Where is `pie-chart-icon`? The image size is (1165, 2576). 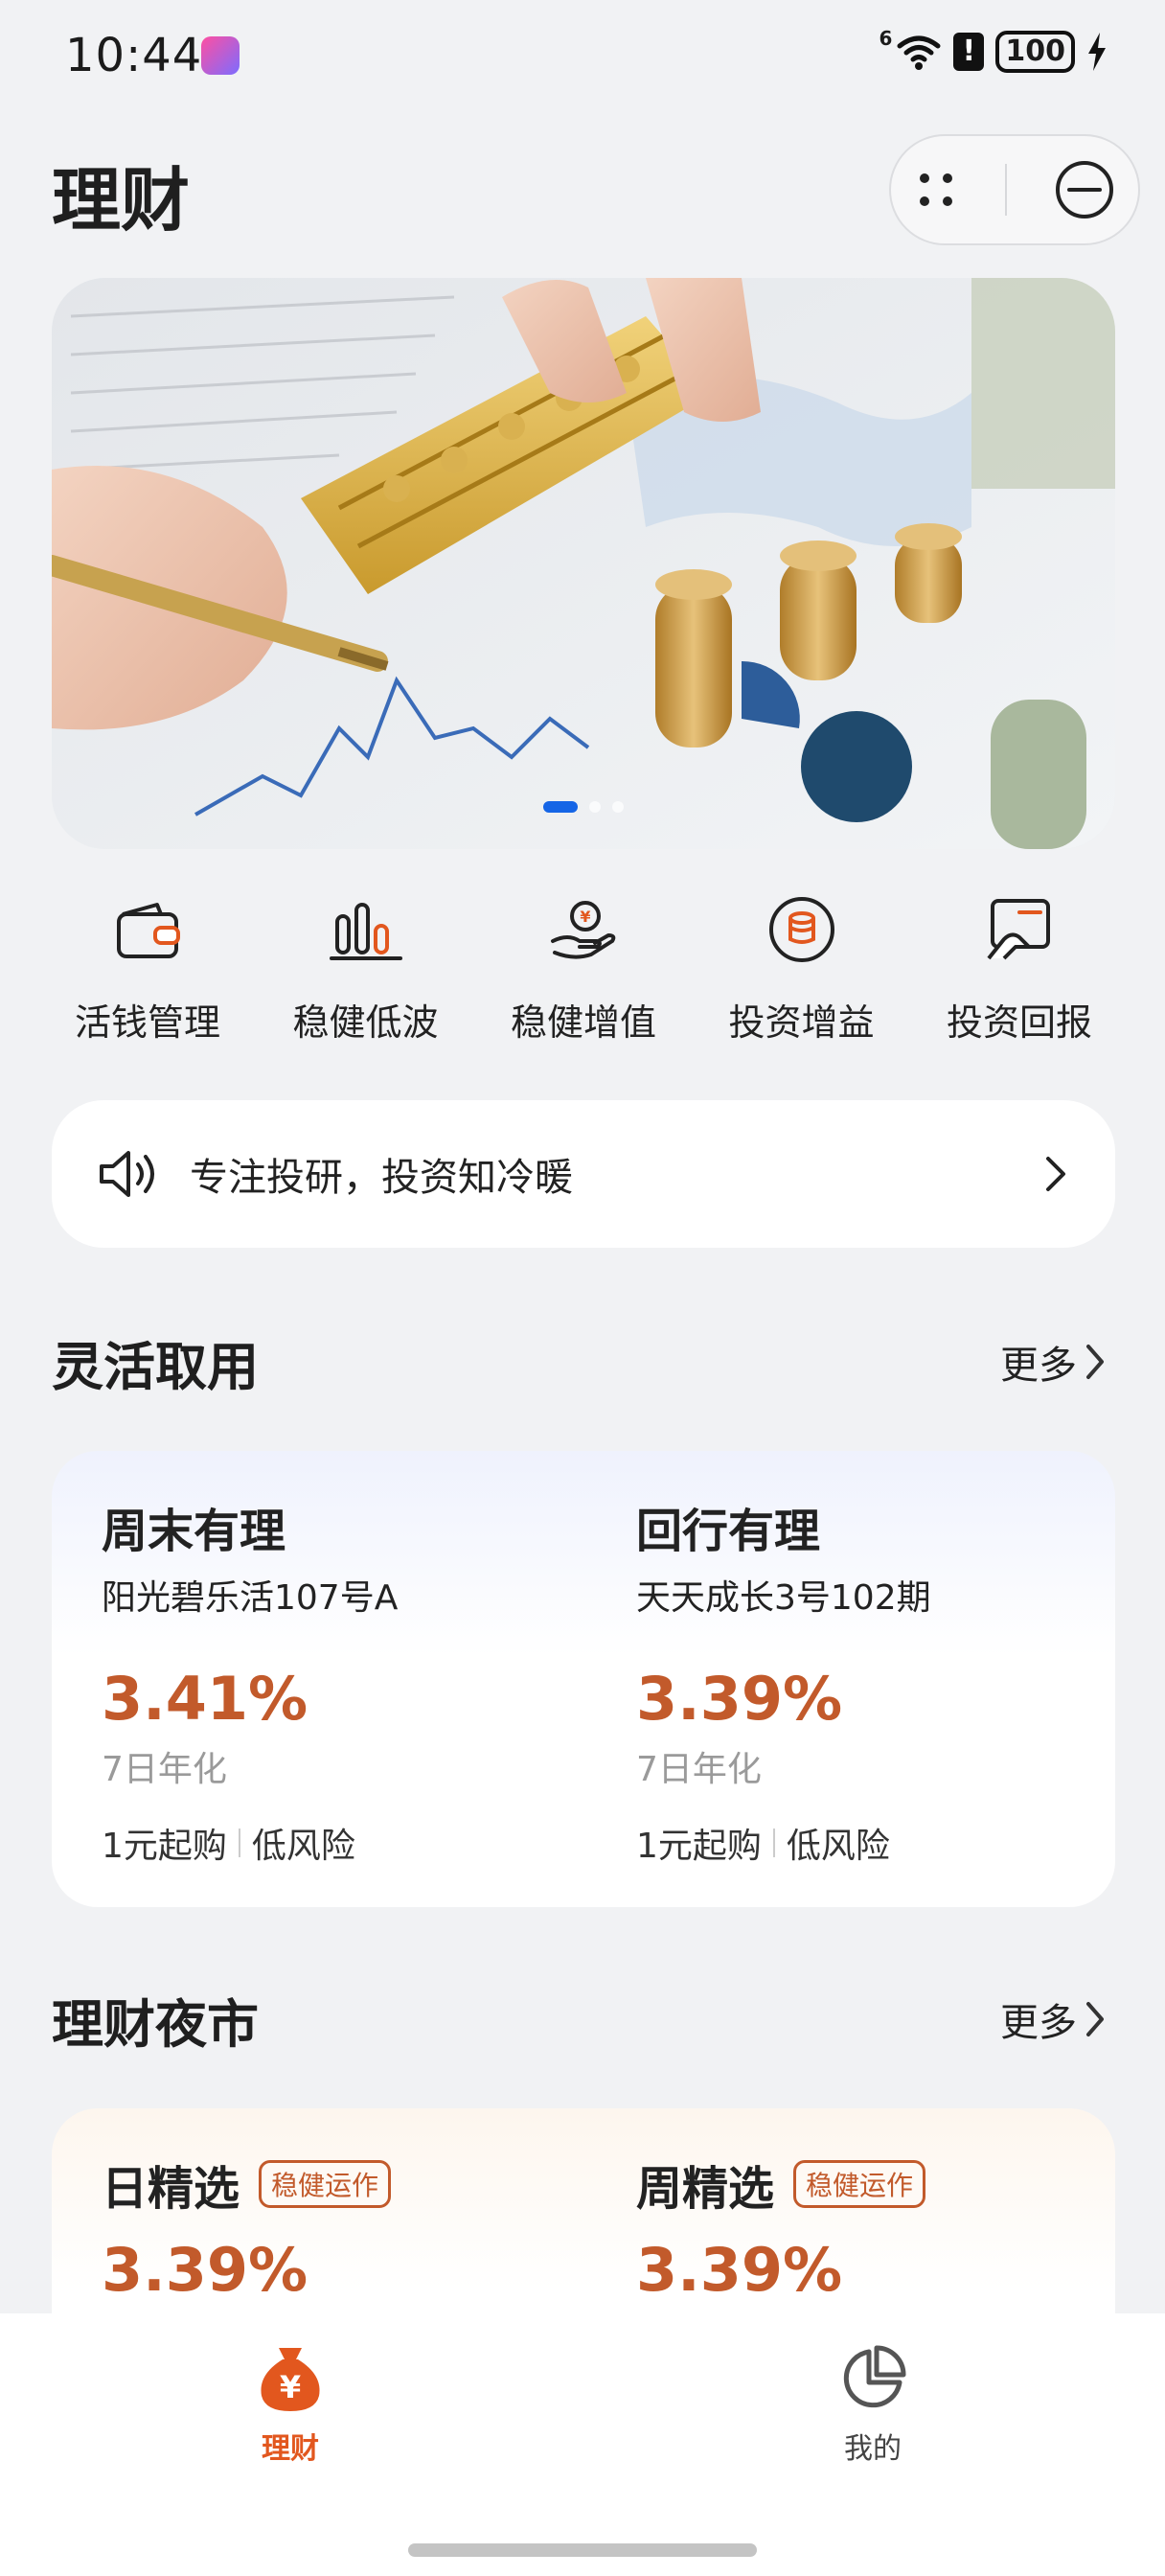
pie-chart-icon is located at coordinates (874, 2376).